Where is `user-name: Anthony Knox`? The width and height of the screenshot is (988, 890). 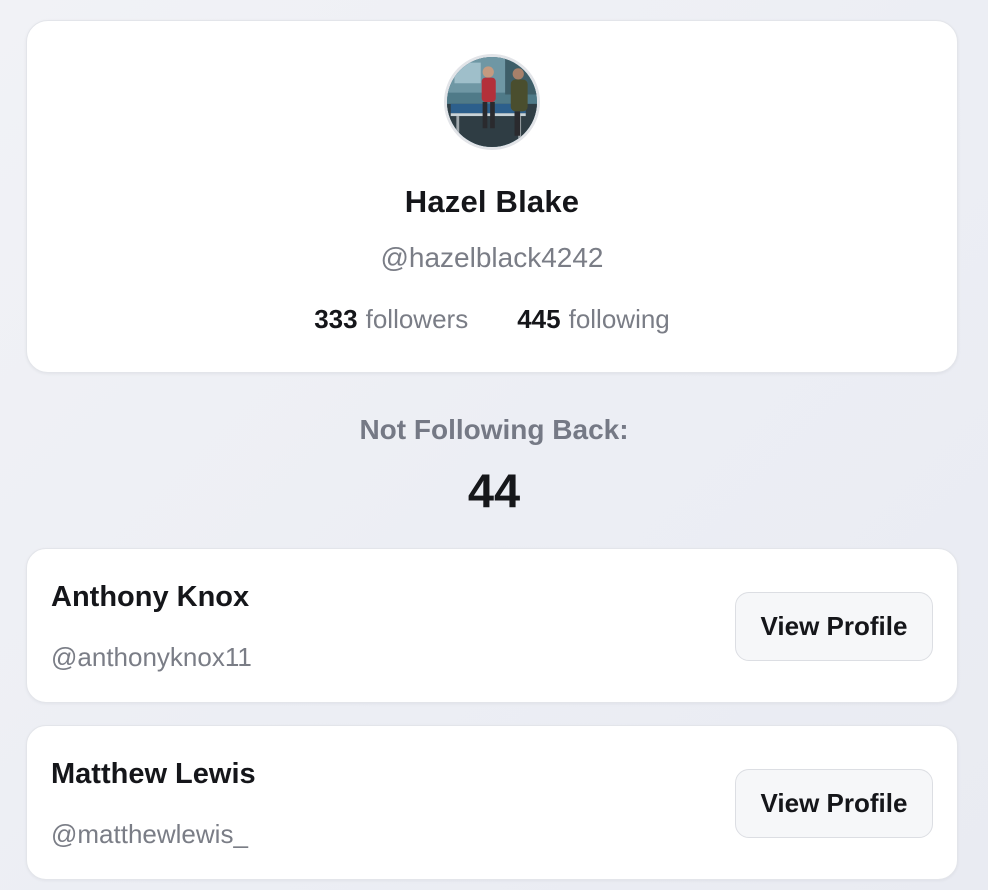
user-name: Anthony Knox is located at coordinates (150, 597).